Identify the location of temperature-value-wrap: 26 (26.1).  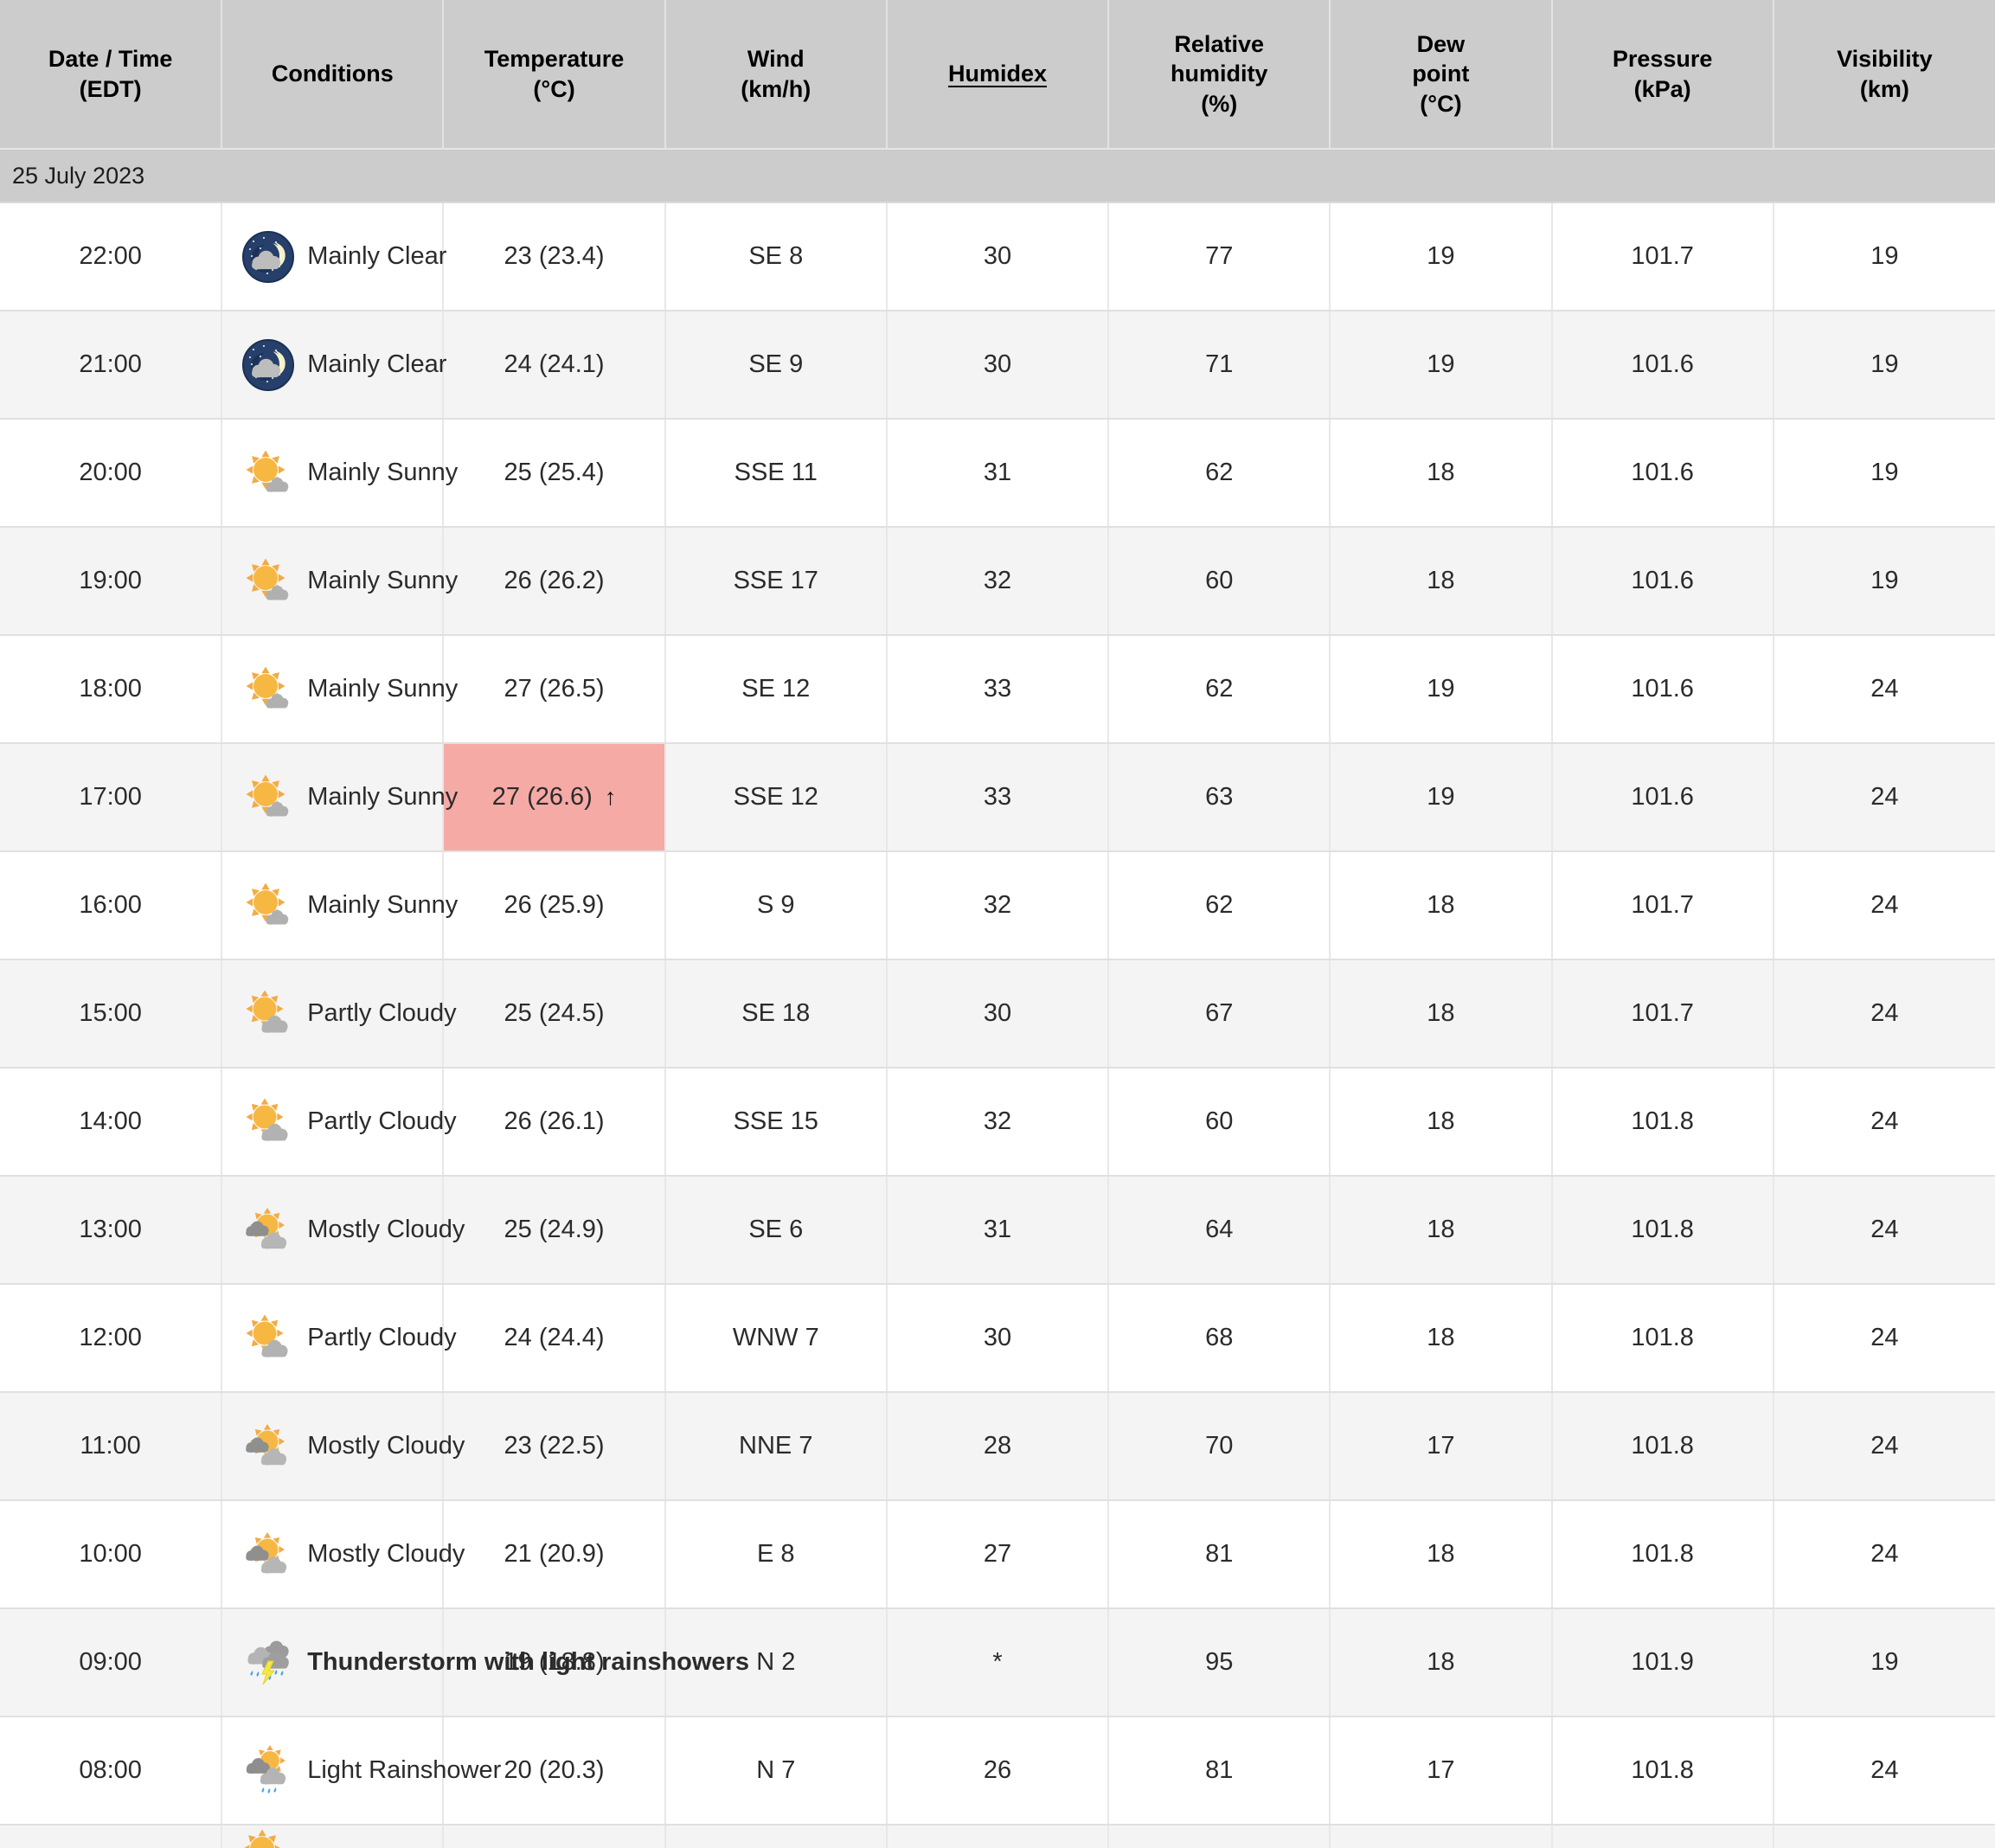
(554, 1121).